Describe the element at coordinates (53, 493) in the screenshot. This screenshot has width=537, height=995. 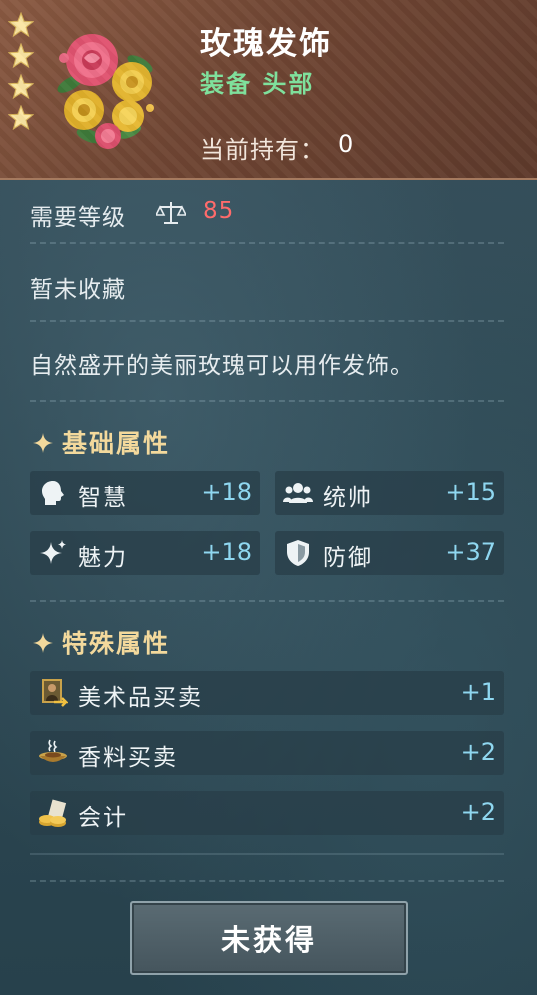
I see `head-icon` at that location.